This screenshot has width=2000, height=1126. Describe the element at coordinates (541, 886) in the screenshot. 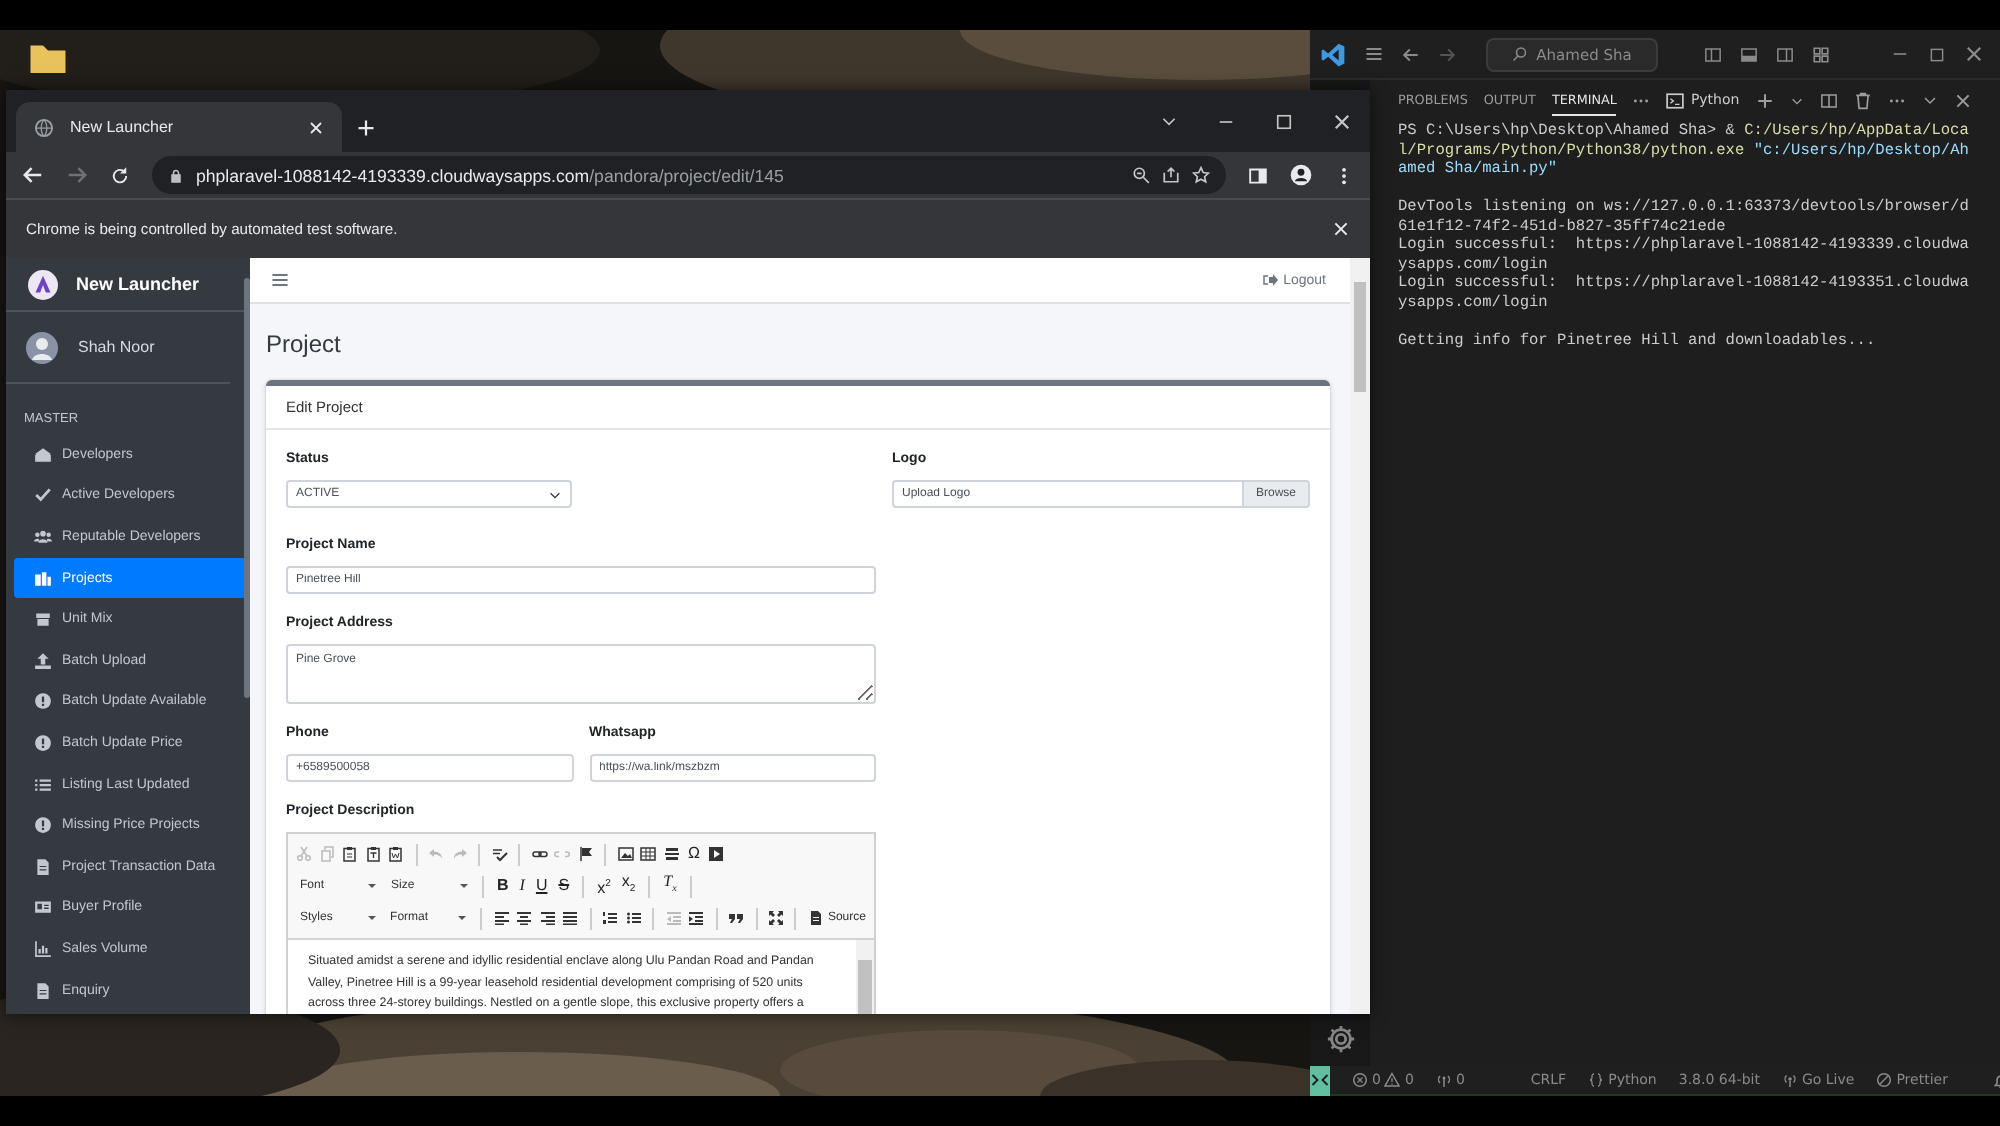

I see `underline-button: U` at that location.